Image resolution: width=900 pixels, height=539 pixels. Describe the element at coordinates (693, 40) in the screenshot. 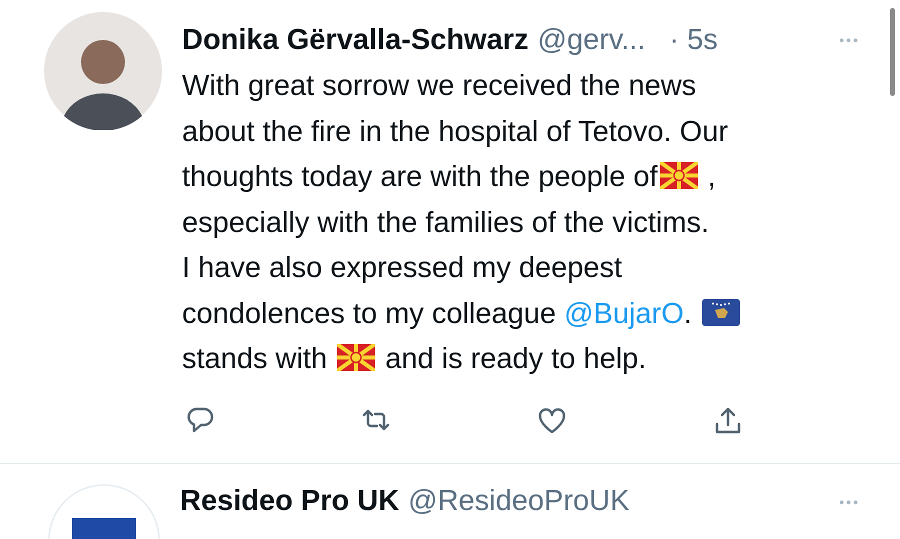

I see `post-time: · 5s` at that location.